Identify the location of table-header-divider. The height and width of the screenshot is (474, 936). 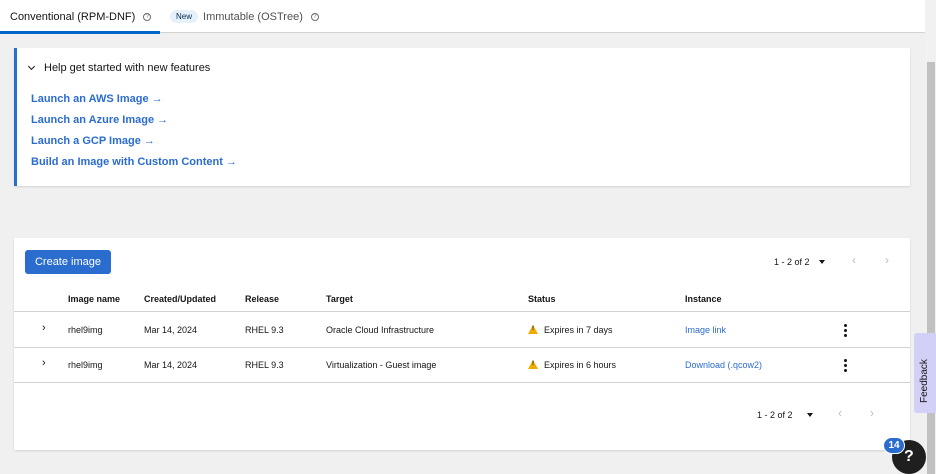
(462, 311).